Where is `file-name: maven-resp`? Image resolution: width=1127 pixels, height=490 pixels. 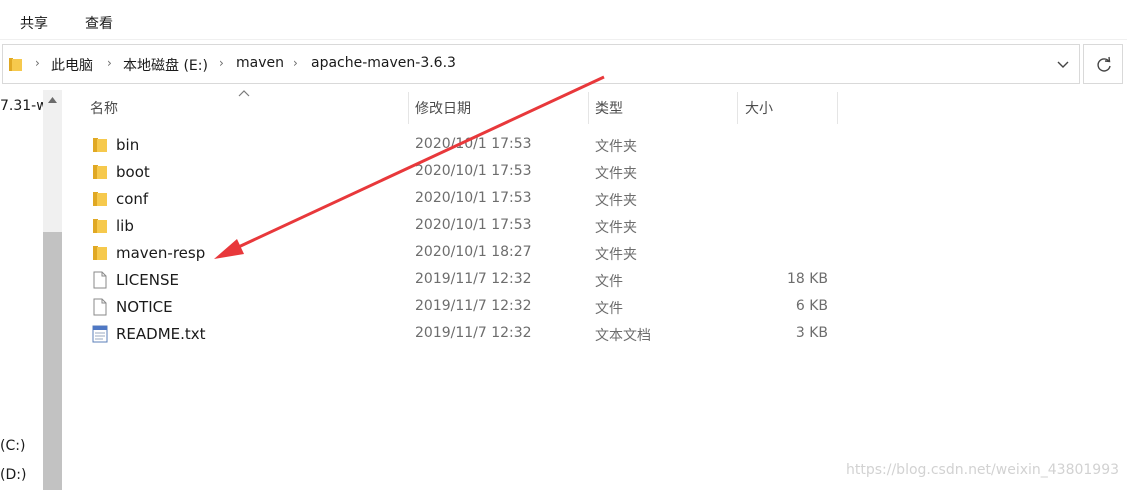 file-name: maven-resp is located at coordinates (160, 253).